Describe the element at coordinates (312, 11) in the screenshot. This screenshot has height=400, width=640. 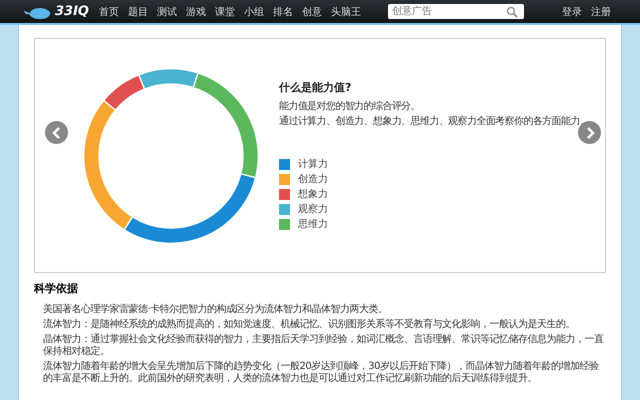
I see `nav-link: 创意` at that location.